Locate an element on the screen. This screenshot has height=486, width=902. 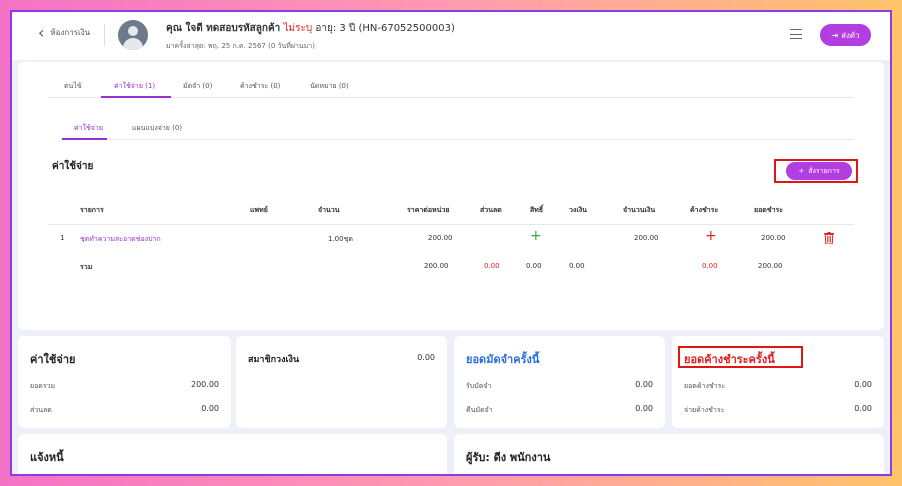
col-item: รายการ is located at coordinates (92, 210).